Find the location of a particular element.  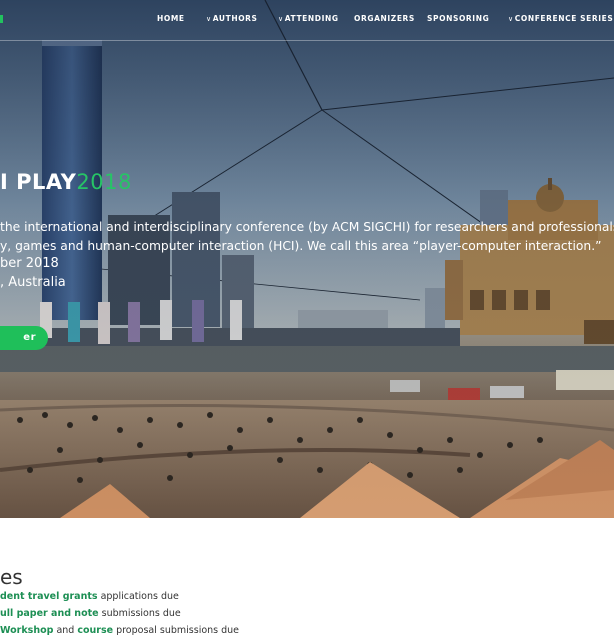

workshop-link: Workshop is located at coordinates (26, 630).